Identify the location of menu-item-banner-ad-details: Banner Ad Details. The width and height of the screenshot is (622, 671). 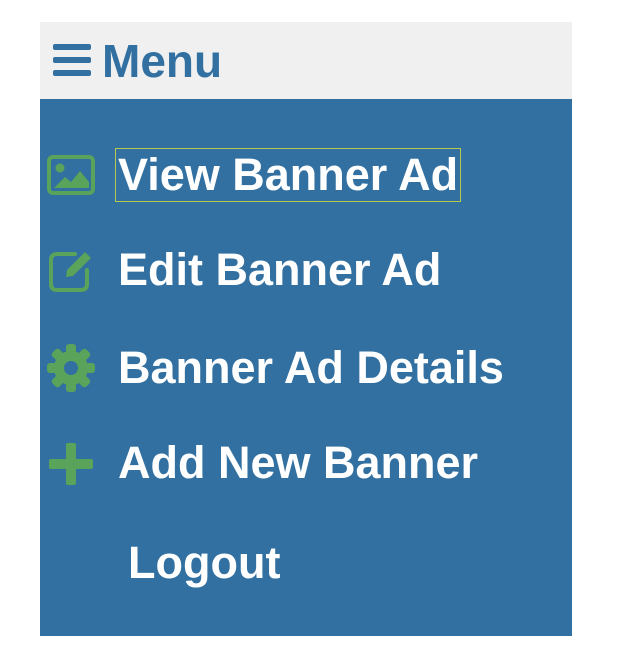
(306, 368).